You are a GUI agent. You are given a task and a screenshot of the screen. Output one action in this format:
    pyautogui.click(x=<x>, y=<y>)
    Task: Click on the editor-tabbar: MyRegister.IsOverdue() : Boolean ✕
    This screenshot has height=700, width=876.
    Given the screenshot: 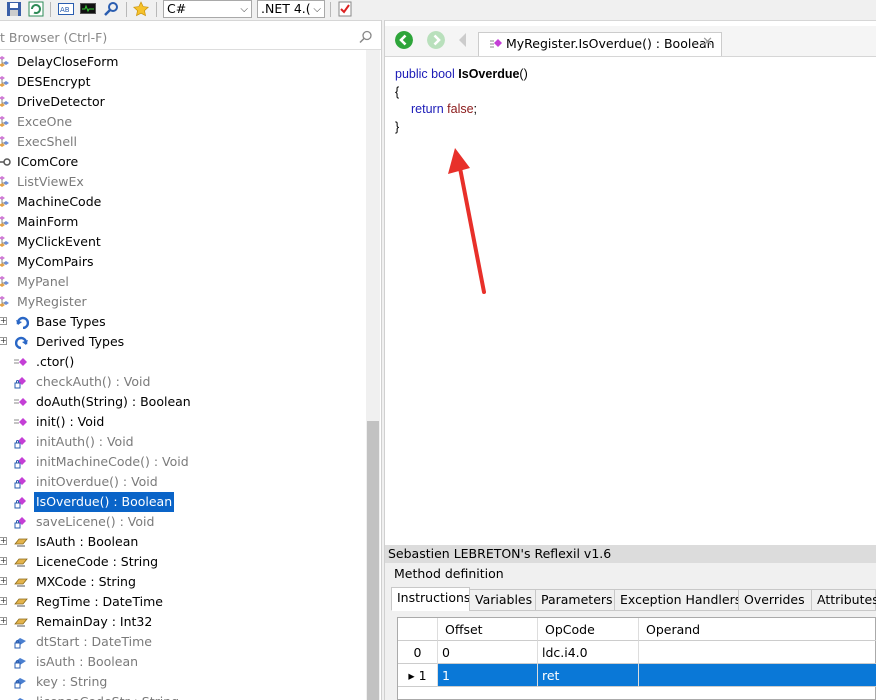 What is the action you would take?
    pyautogui.click(x=630, y=41)
    